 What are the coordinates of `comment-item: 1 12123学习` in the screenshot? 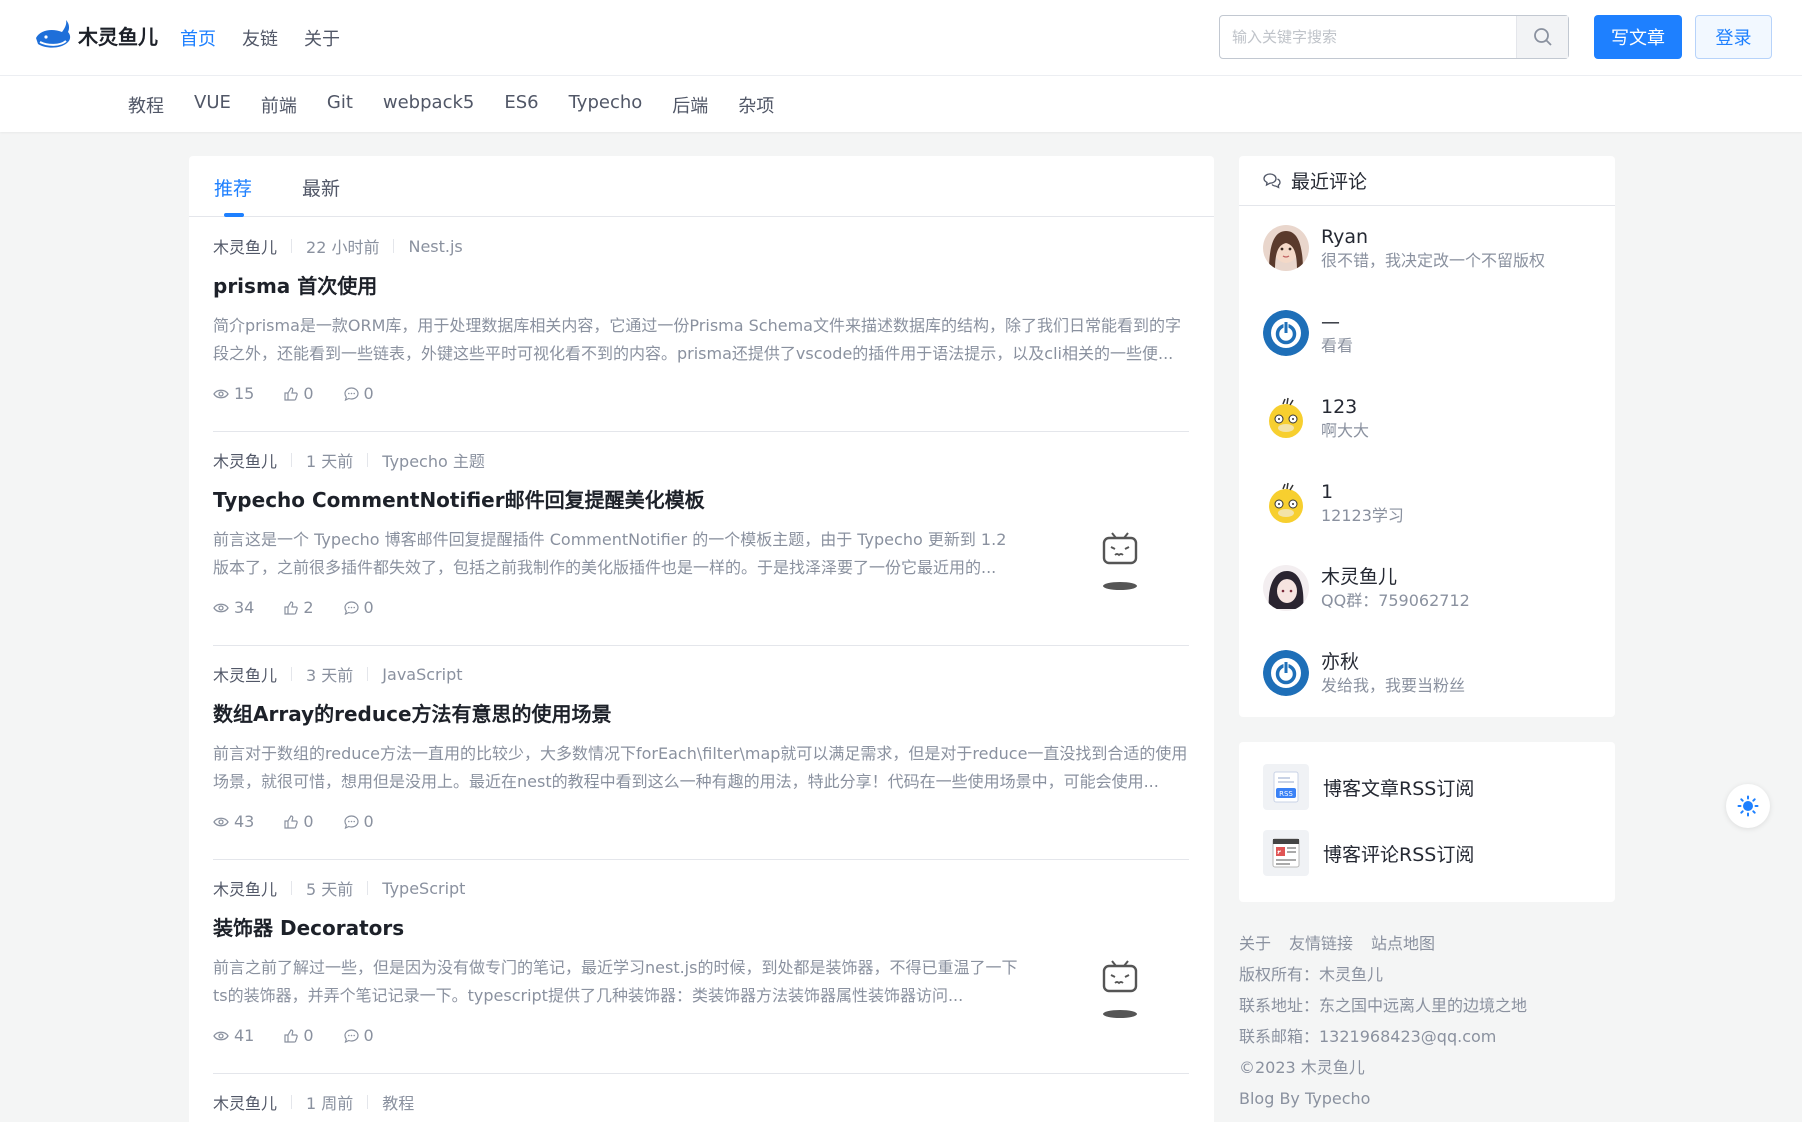 It's located at (1333, 503).